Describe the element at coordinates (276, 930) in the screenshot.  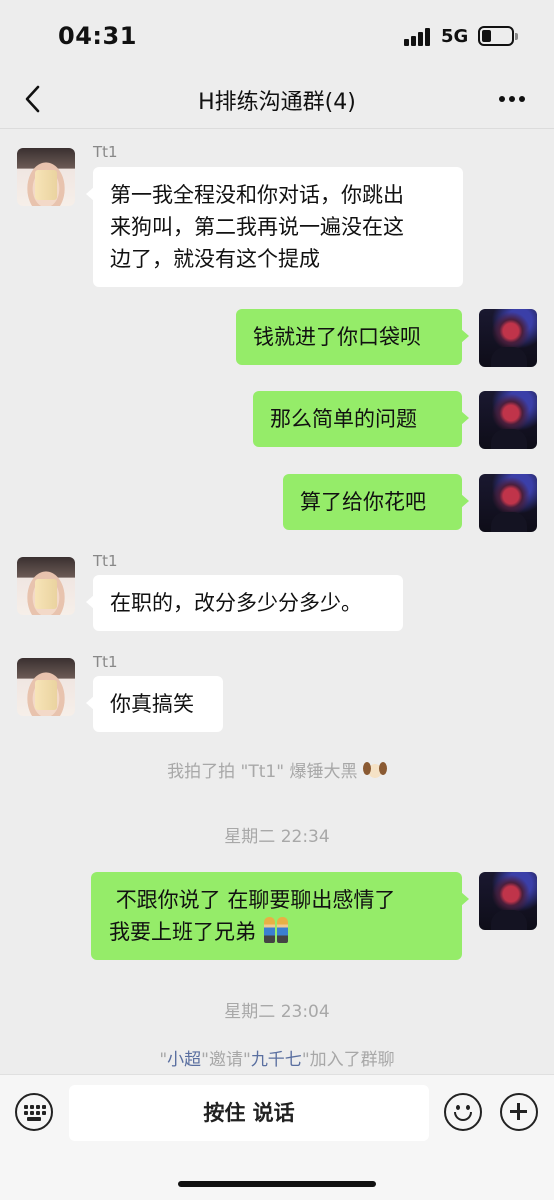
I see `two-men-holding-hands-emoji-icon` at that location.